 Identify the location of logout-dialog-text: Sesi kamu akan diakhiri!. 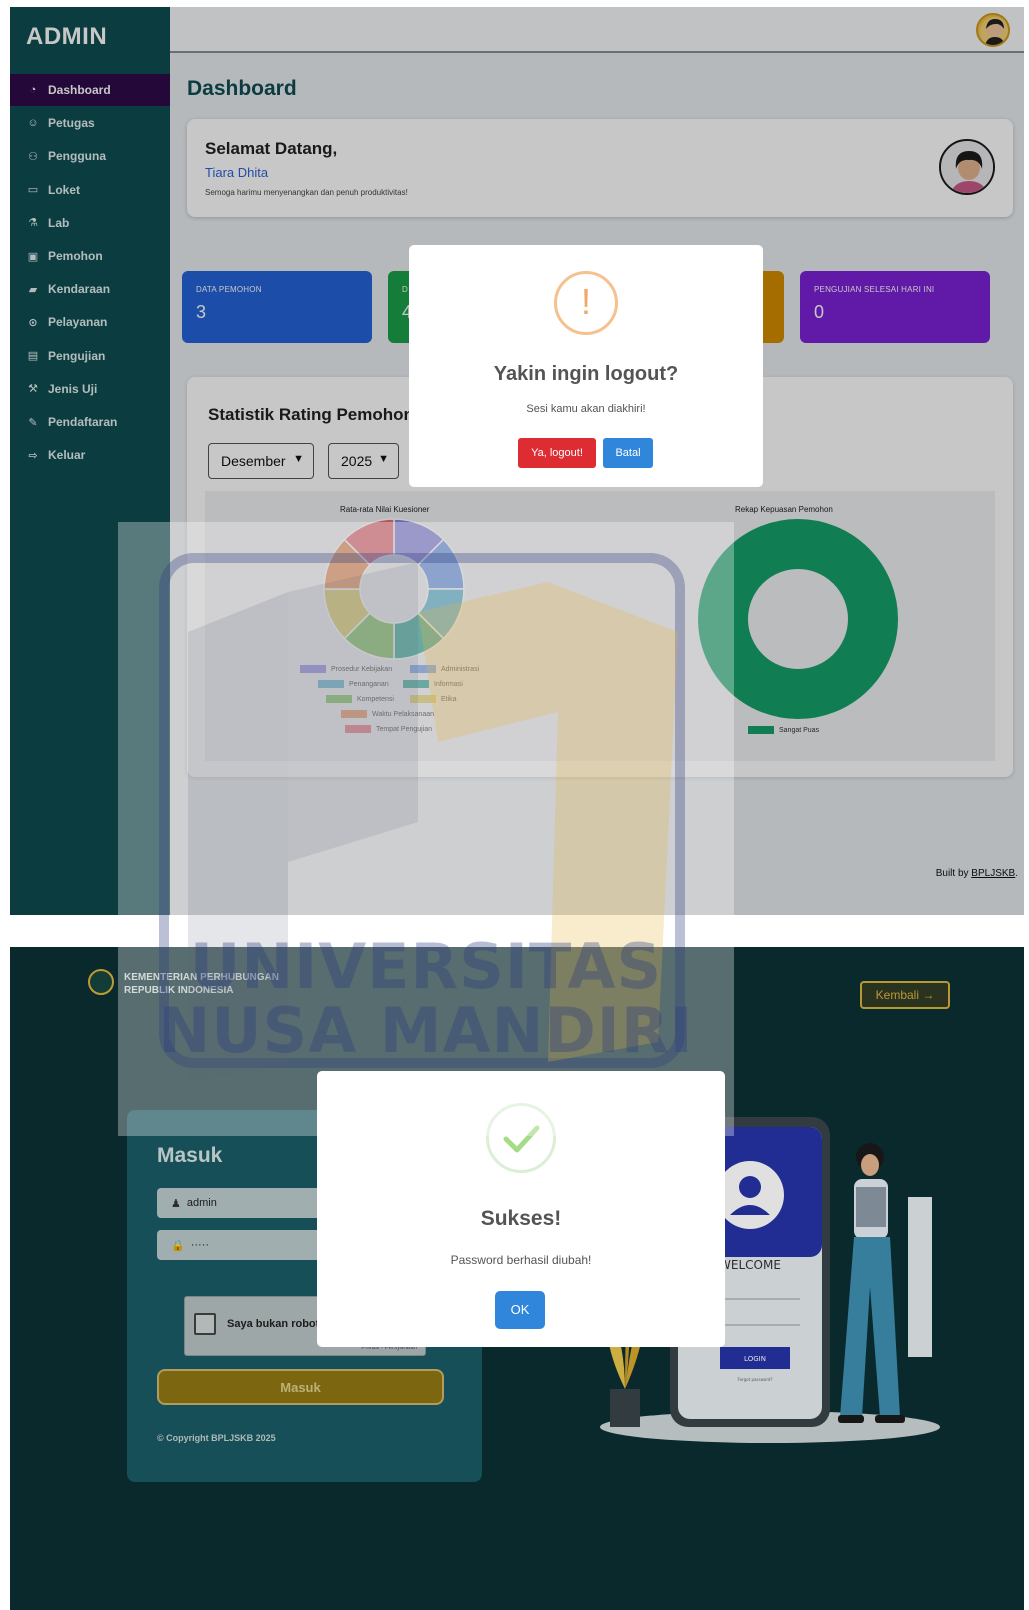
(586, 409).